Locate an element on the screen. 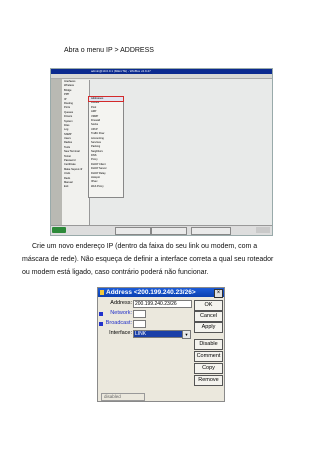  copy-button: Copy is located at coordinates (208, 368).